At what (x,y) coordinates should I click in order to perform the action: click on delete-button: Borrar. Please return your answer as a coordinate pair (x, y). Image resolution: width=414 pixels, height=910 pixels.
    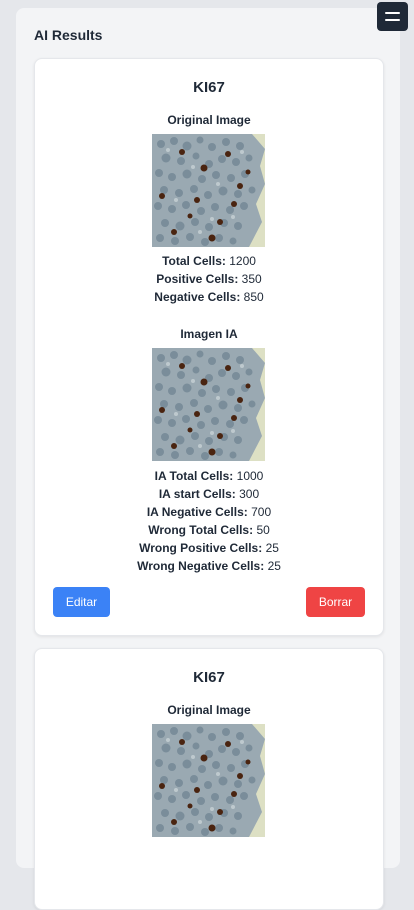
    Looking at the image, I should click on (335, 602).